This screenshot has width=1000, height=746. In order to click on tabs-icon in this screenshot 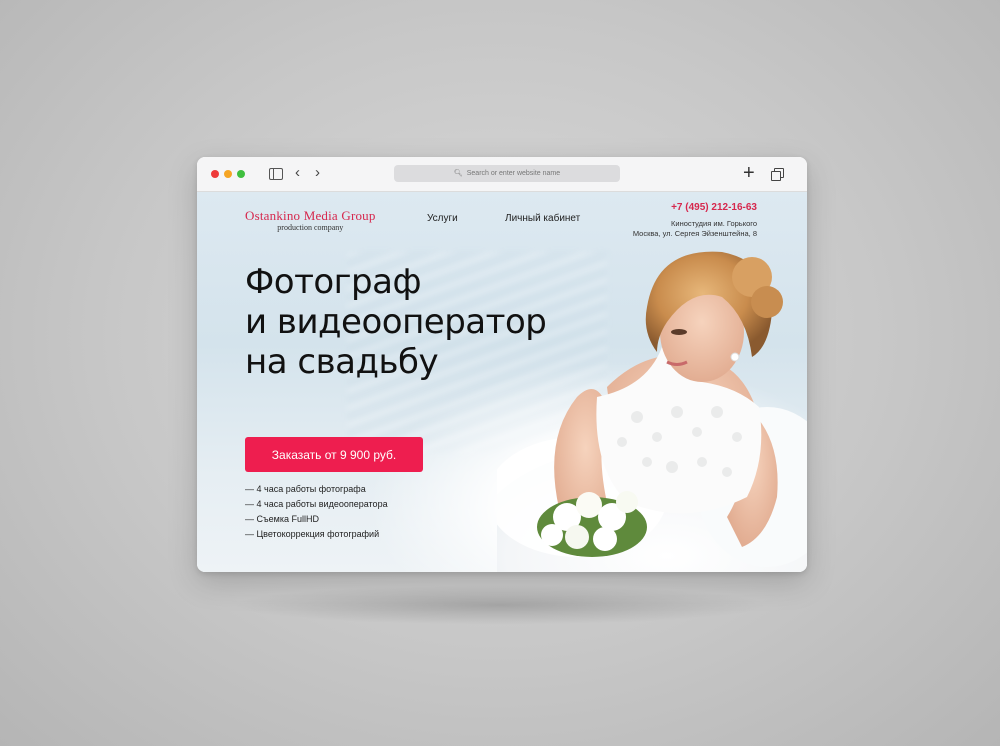, I will do `click(777, 174)`.